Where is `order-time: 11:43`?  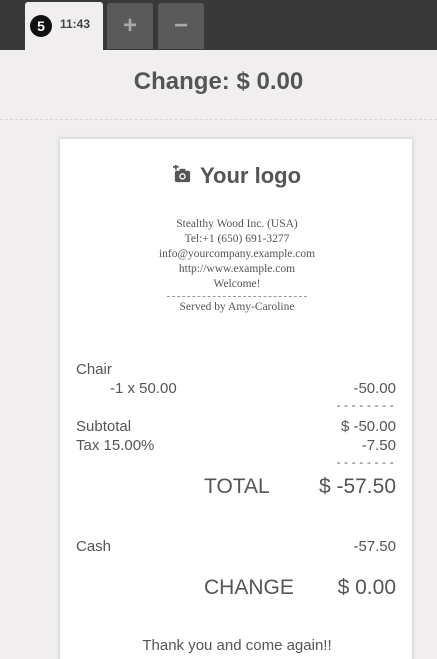
order-time: 11:43 is located at coordinates (75, 24).